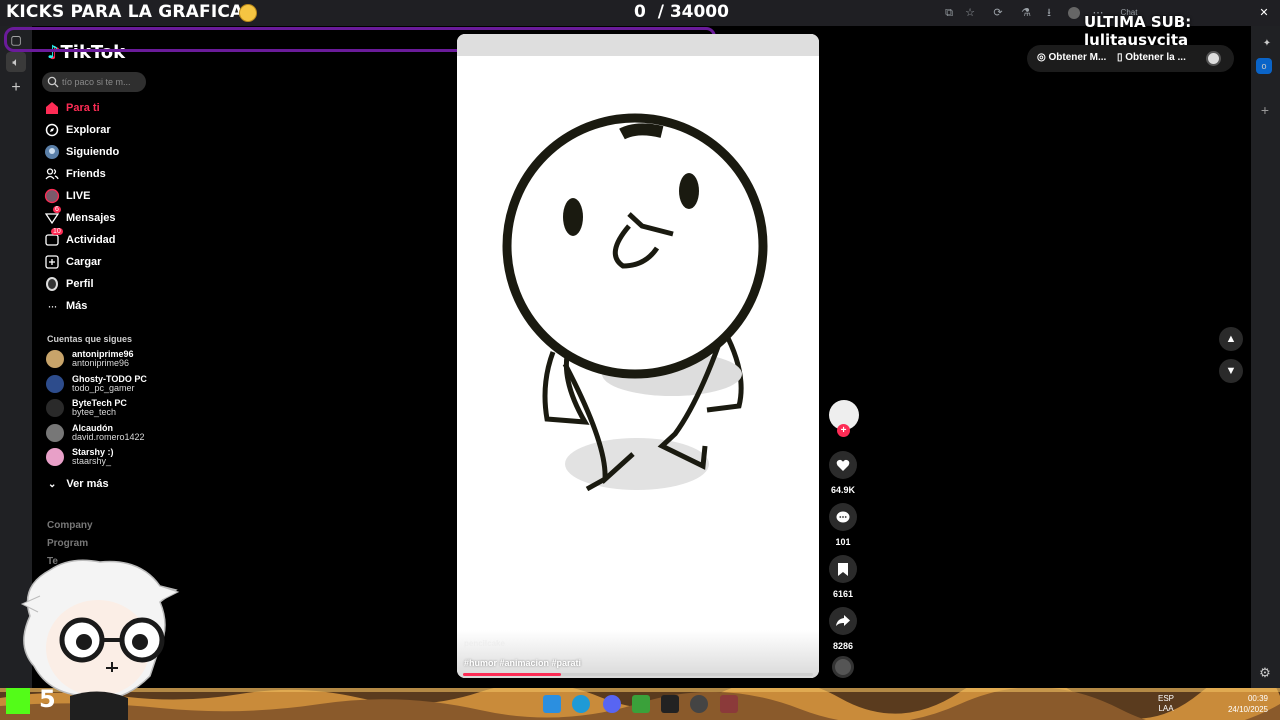 Image resolution: width=1280 pixels, height=720 pixels. I want to click on lang-line-1: ESP, so click(1166, 698).